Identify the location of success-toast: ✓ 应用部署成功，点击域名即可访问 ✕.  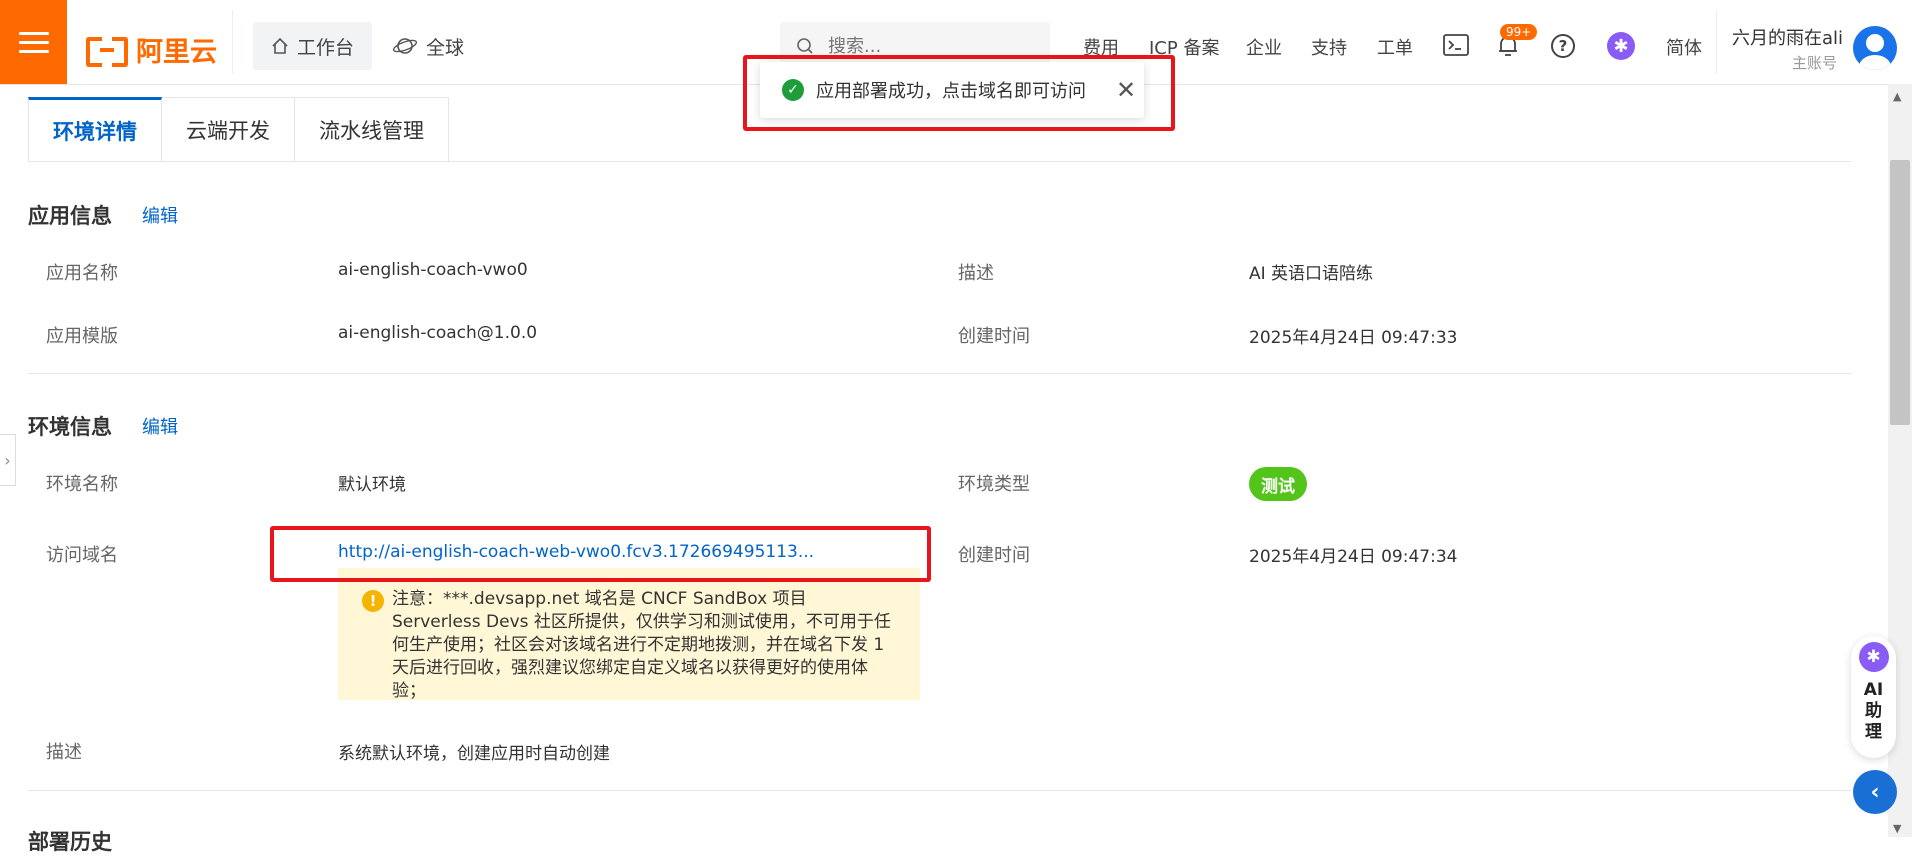
(952, 90).